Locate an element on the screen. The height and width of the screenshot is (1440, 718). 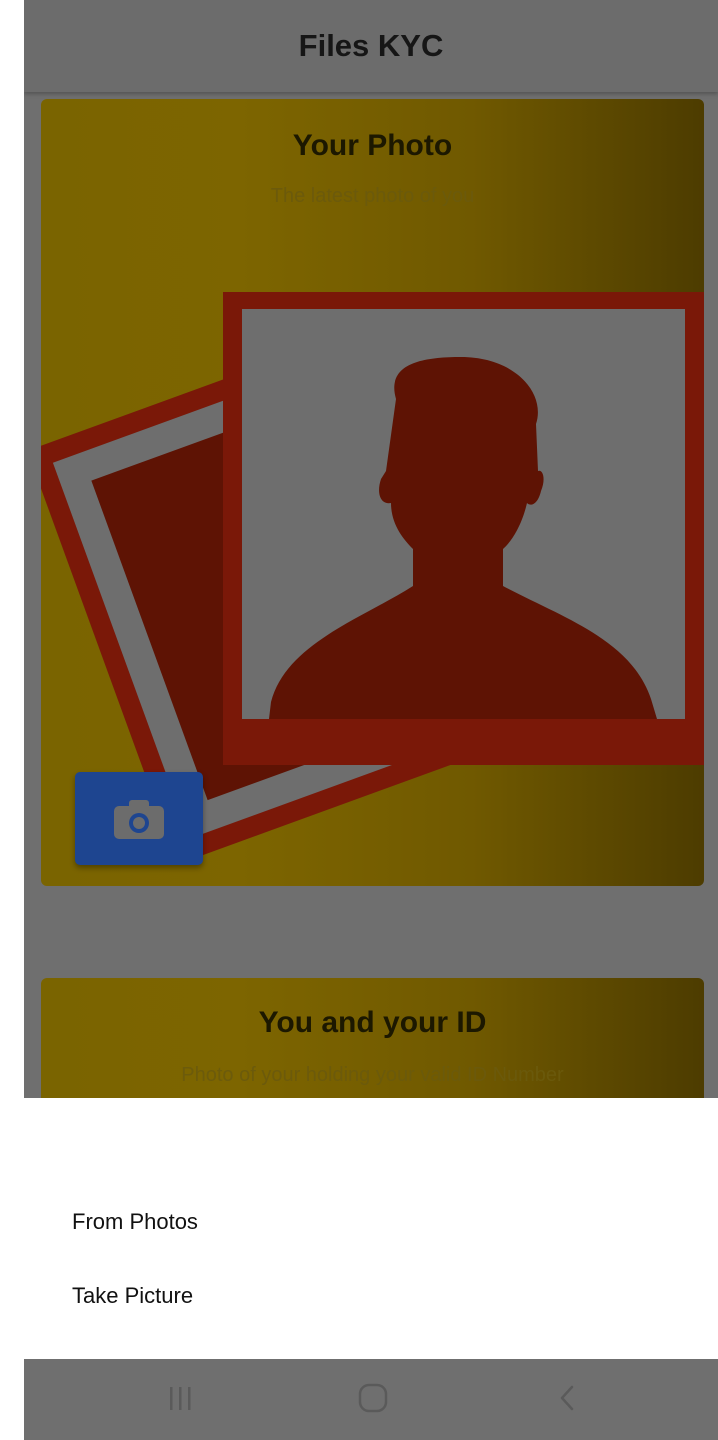
take-picture-option: Take Picture is located at coordinates (132, 1296).